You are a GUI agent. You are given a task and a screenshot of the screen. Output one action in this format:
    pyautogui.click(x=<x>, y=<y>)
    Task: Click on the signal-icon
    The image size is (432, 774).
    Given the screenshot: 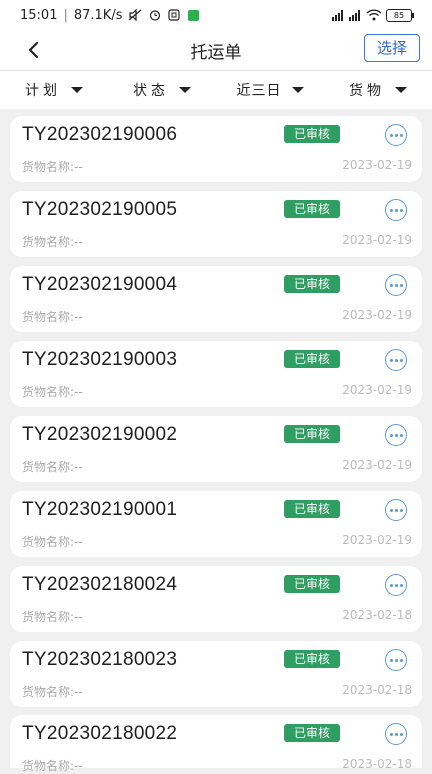 What is the action you would take?
    pyautogui.click(x=337, y=15)
    